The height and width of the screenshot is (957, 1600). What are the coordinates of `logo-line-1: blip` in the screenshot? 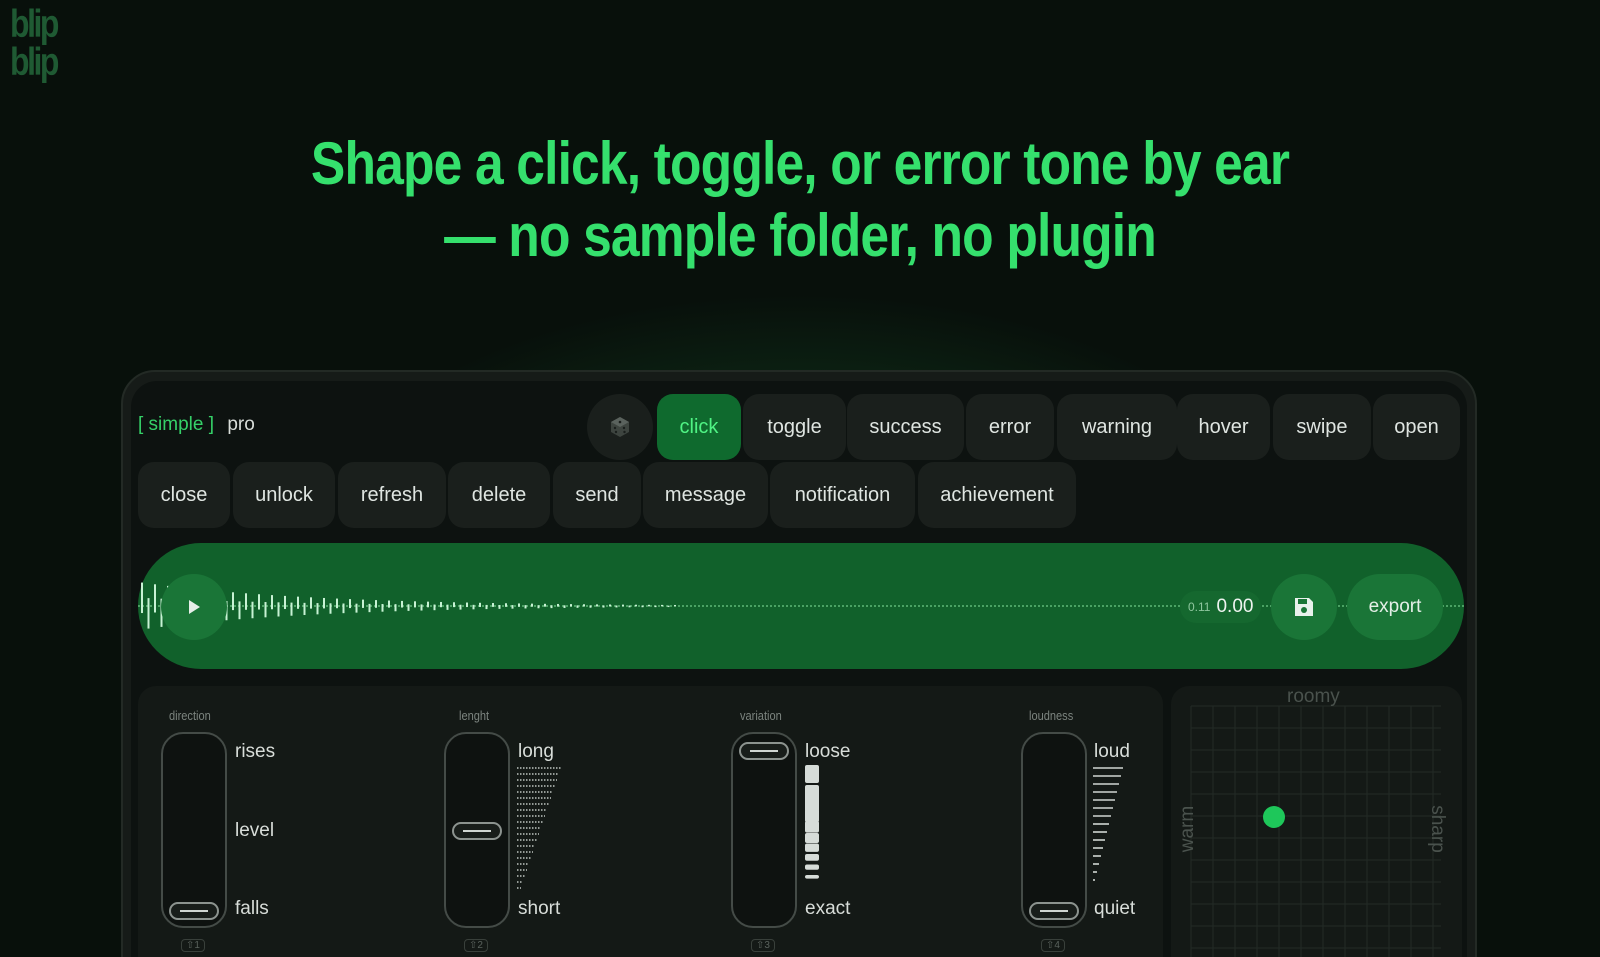 It's located at (34, 24).